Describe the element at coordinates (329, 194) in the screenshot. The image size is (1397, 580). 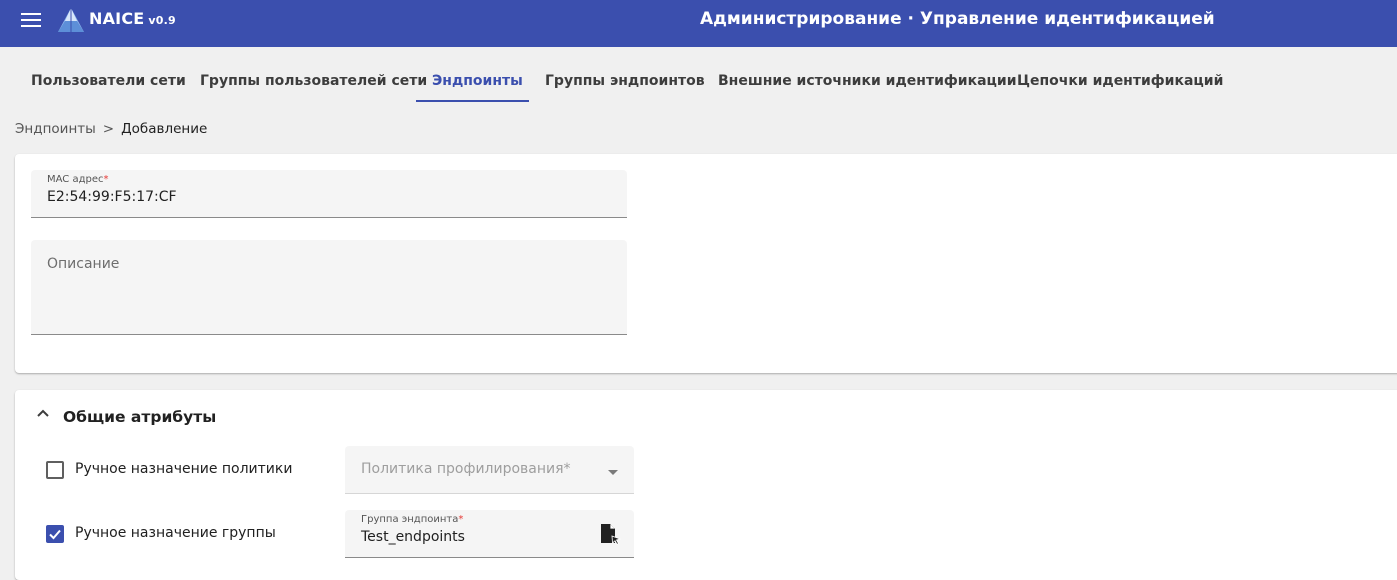
I see `mac-address-field: MAC адрес* E2:54:99:F5:17:CF` at that location.